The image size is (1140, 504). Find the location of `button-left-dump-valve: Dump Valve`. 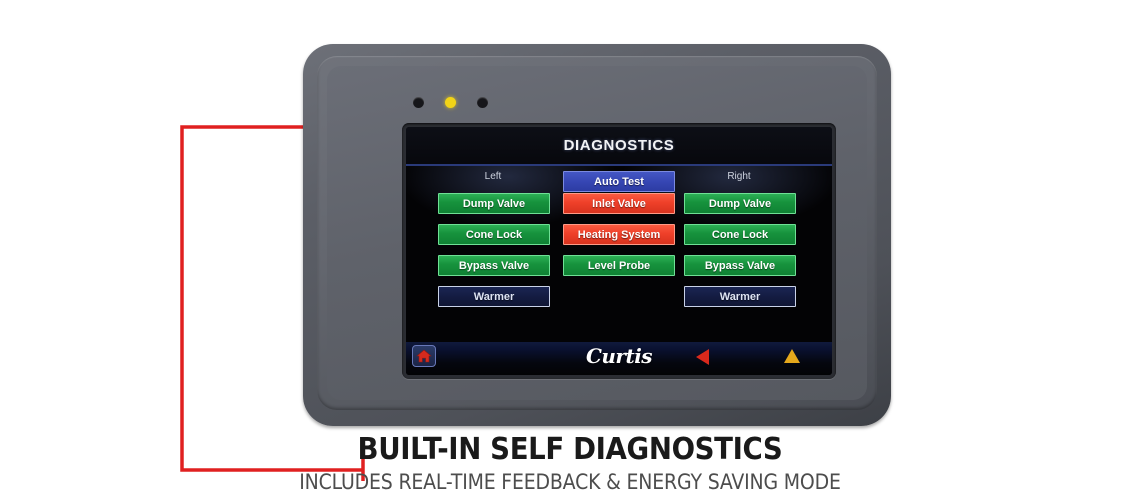

button-left-dump-valve: Dump Valve is located at coordinates (494, 203).